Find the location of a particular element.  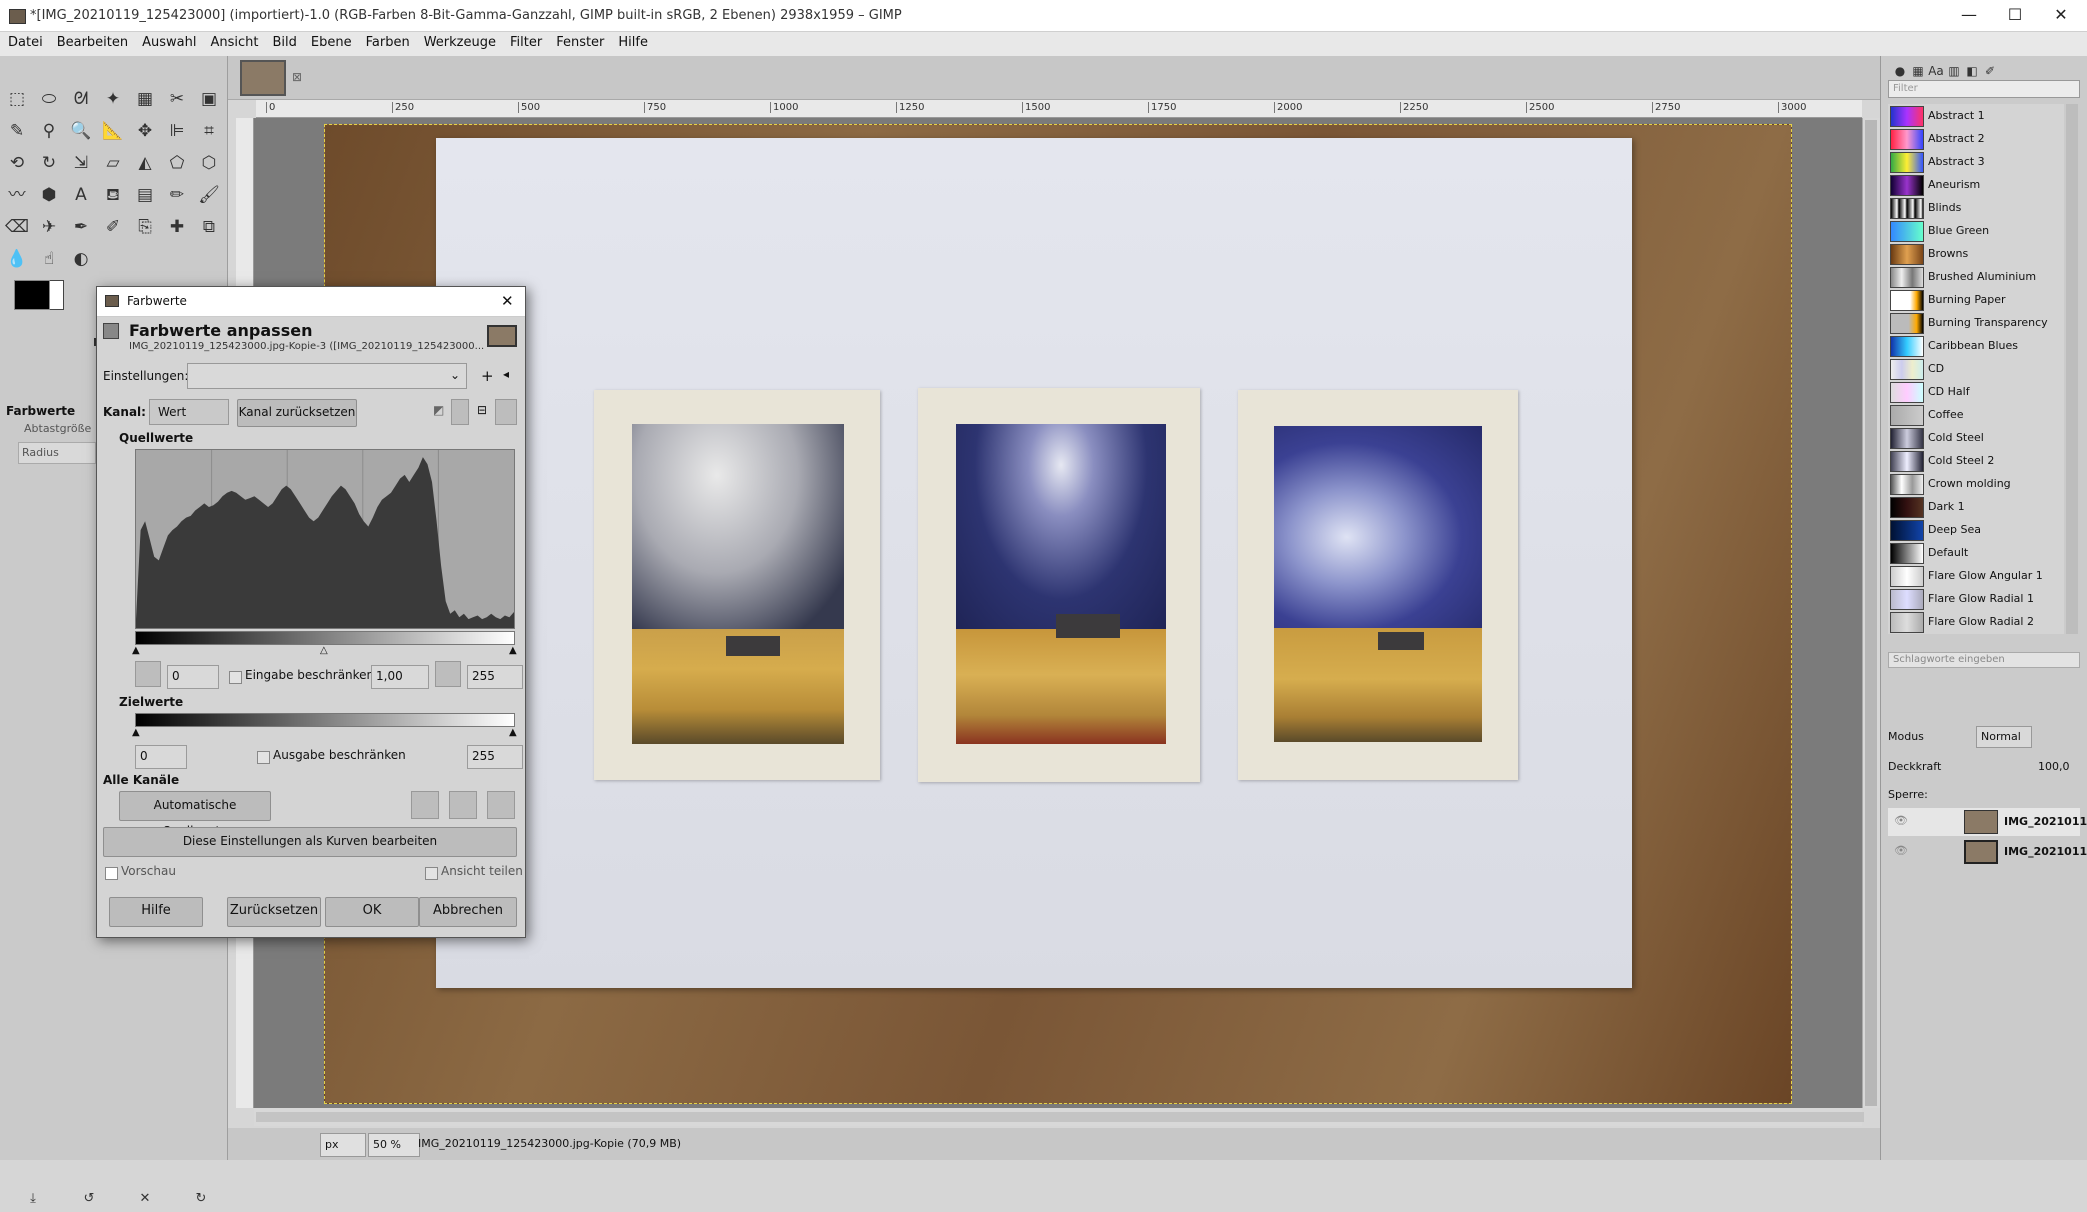

gradient-item: Cold Steel is located at coordinates (1976, 437).